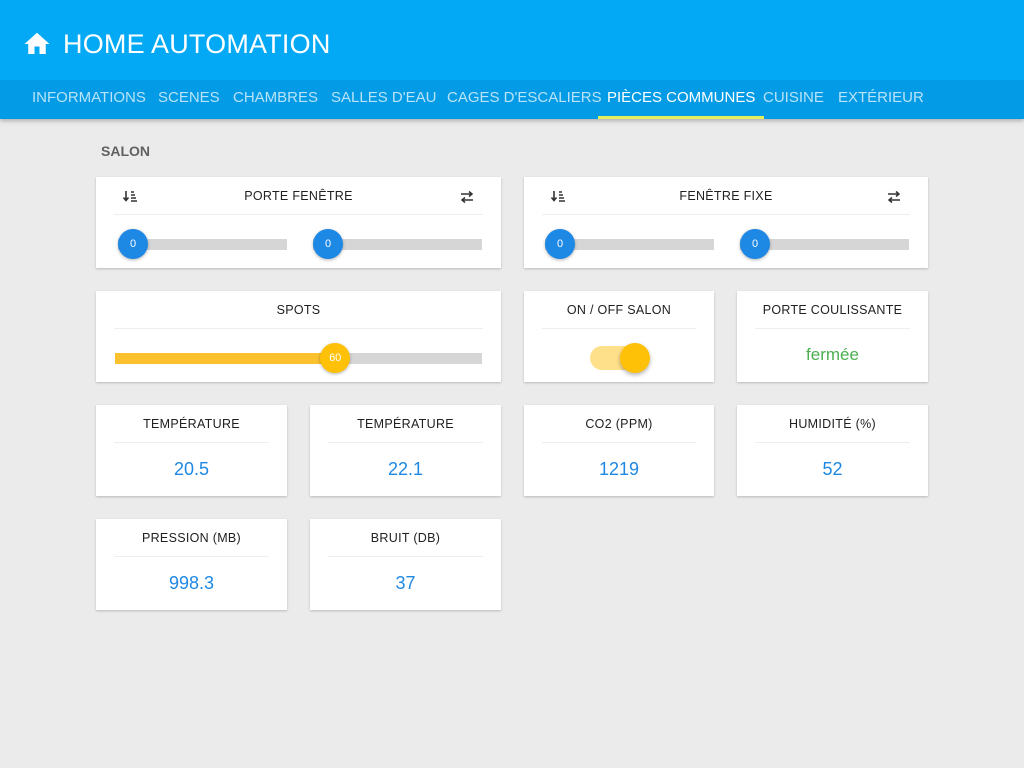  What do you see at coordinates (298, 336) in the screenshot?
I see `spots-card: SPOTS 60` at bounding box center [298, 336].